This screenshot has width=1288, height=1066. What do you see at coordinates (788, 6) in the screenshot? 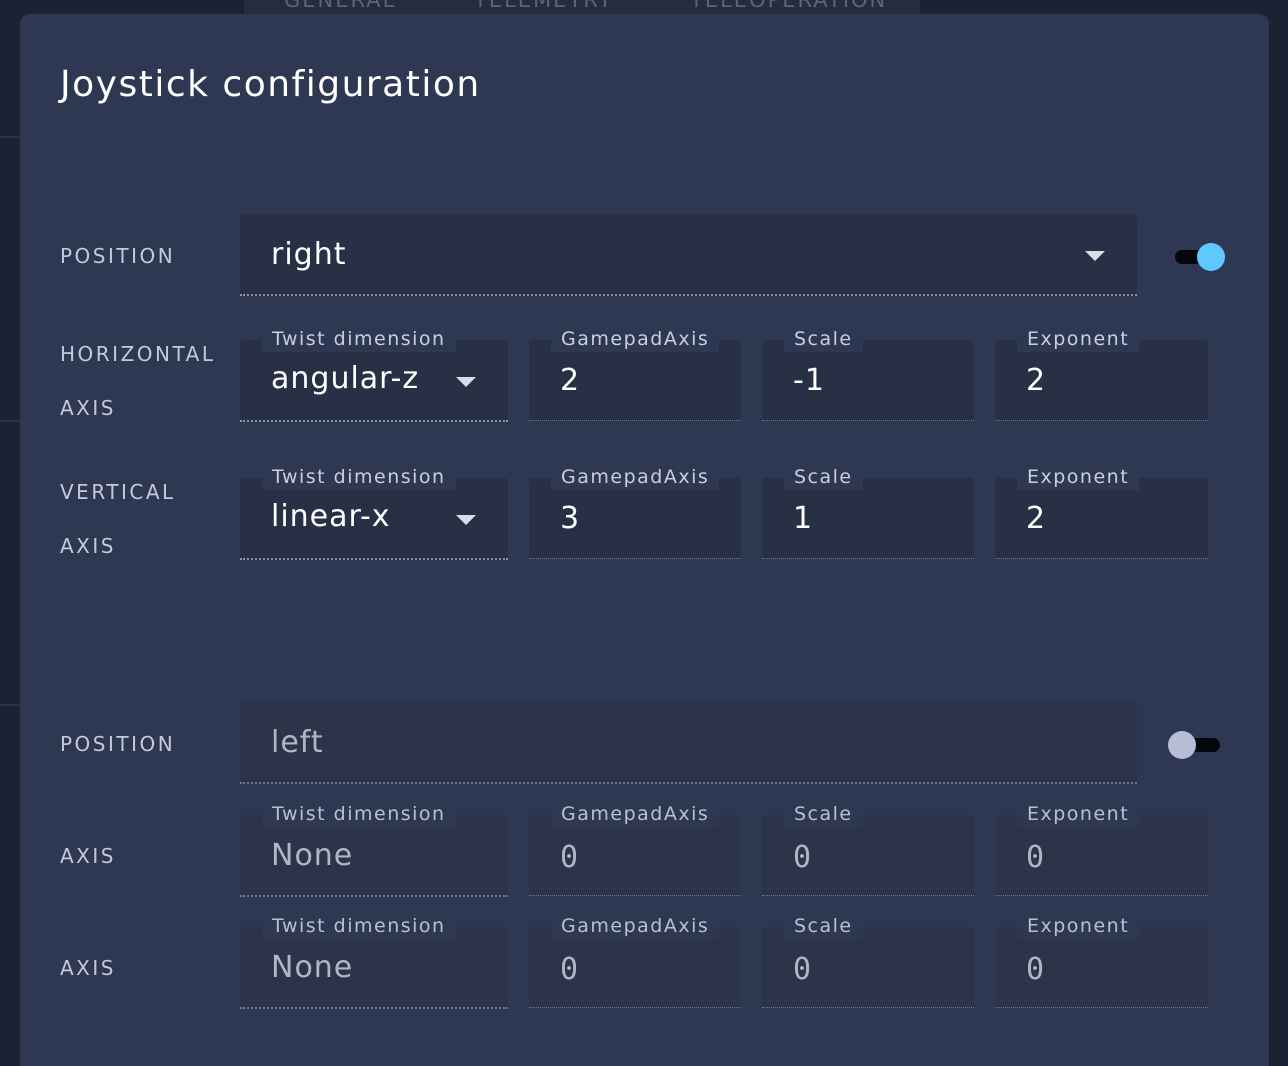
I see `tab-teleoperation: TELEOPERATION` at bounding box center [788, 6].